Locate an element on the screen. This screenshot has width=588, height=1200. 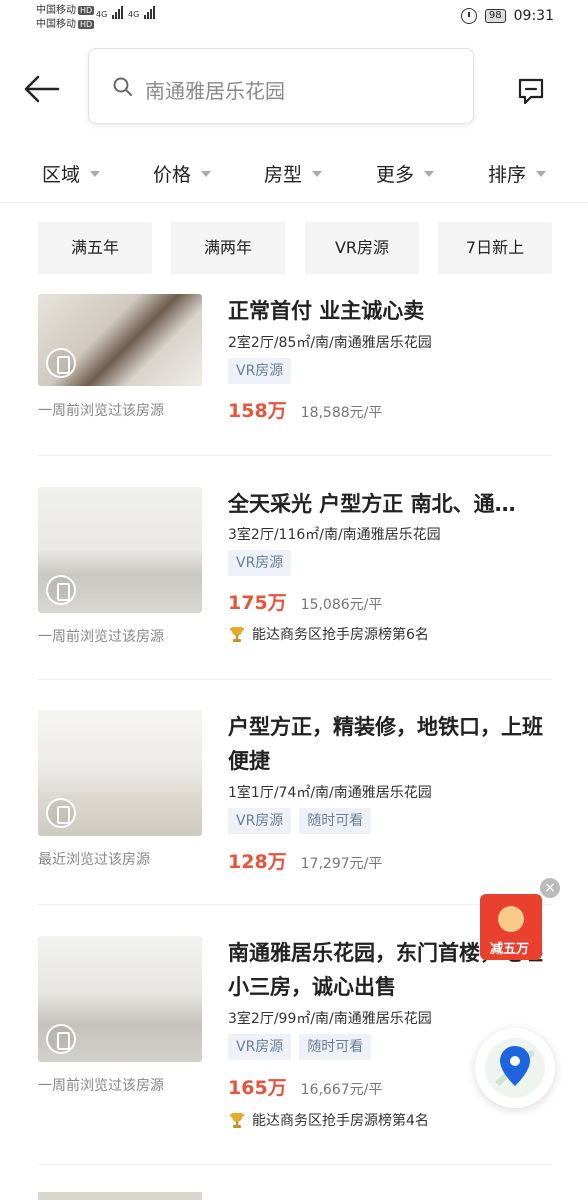
search-header: 南通雅居乐花园 is located at coordinates (294, 88).